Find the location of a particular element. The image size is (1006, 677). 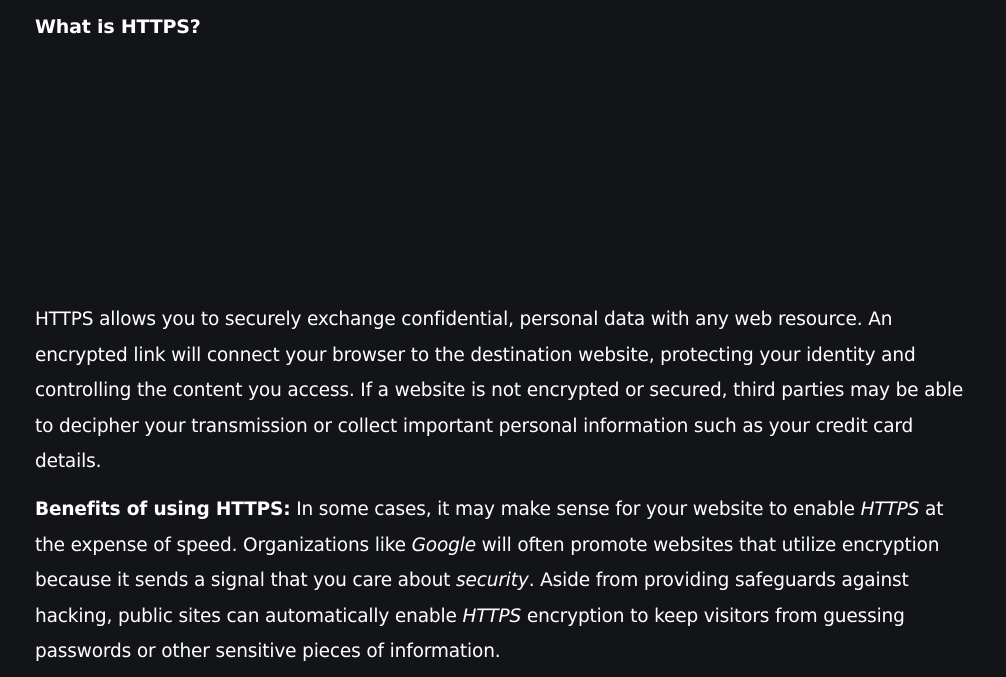

emphasis-security: security is located at coordinates (492, 580).